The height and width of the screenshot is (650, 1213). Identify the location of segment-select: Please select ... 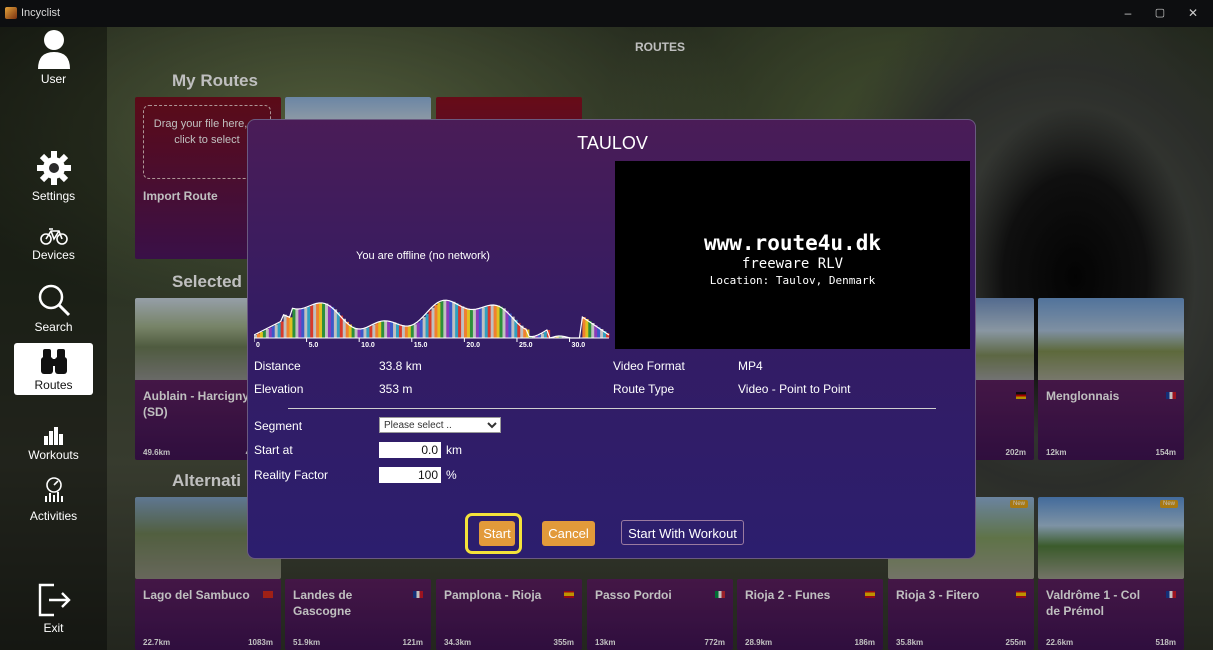
(440, 425).